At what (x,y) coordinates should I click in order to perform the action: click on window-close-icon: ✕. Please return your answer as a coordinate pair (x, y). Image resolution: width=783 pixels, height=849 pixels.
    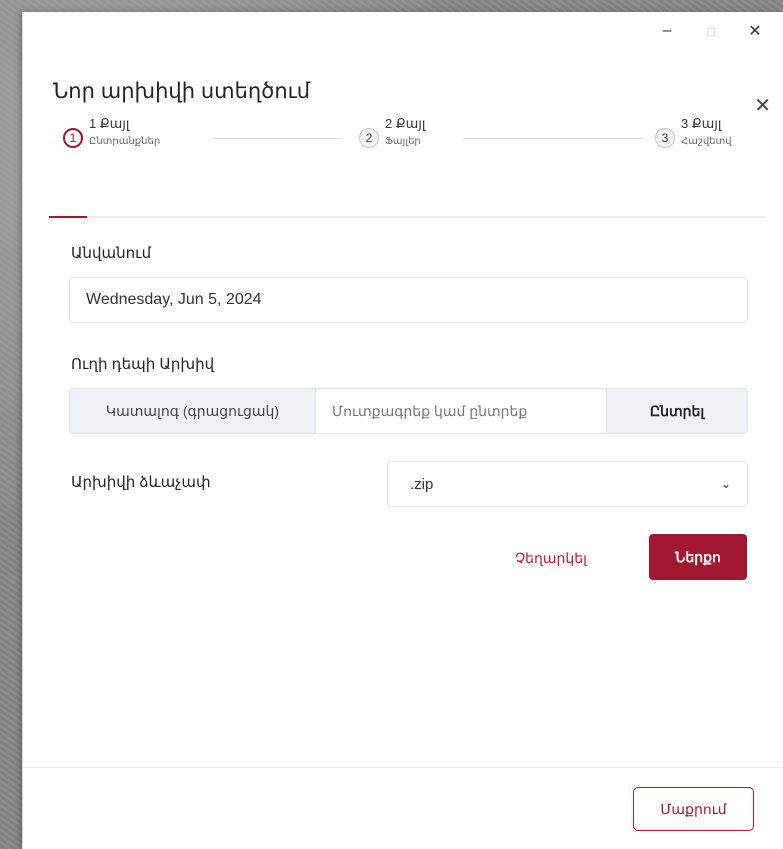
    Looking at the image, I should click on (755, 31).